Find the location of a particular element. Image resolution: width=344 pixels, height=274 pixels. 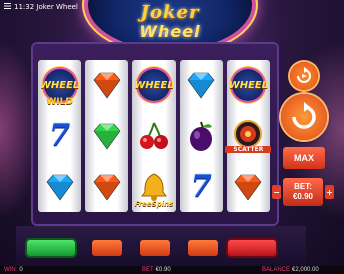

reel-4: 7 is located at coordinates (201, 136).